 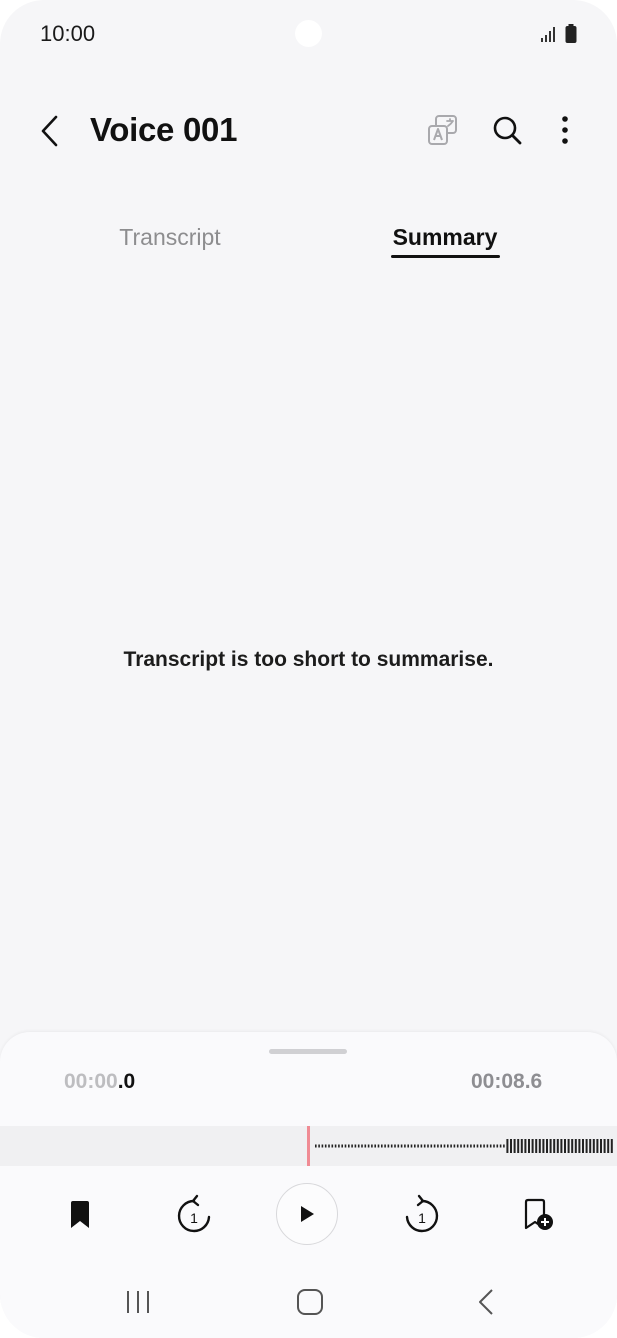 I want to click on app-bar: Voice 001, so click(x=308, y=131).